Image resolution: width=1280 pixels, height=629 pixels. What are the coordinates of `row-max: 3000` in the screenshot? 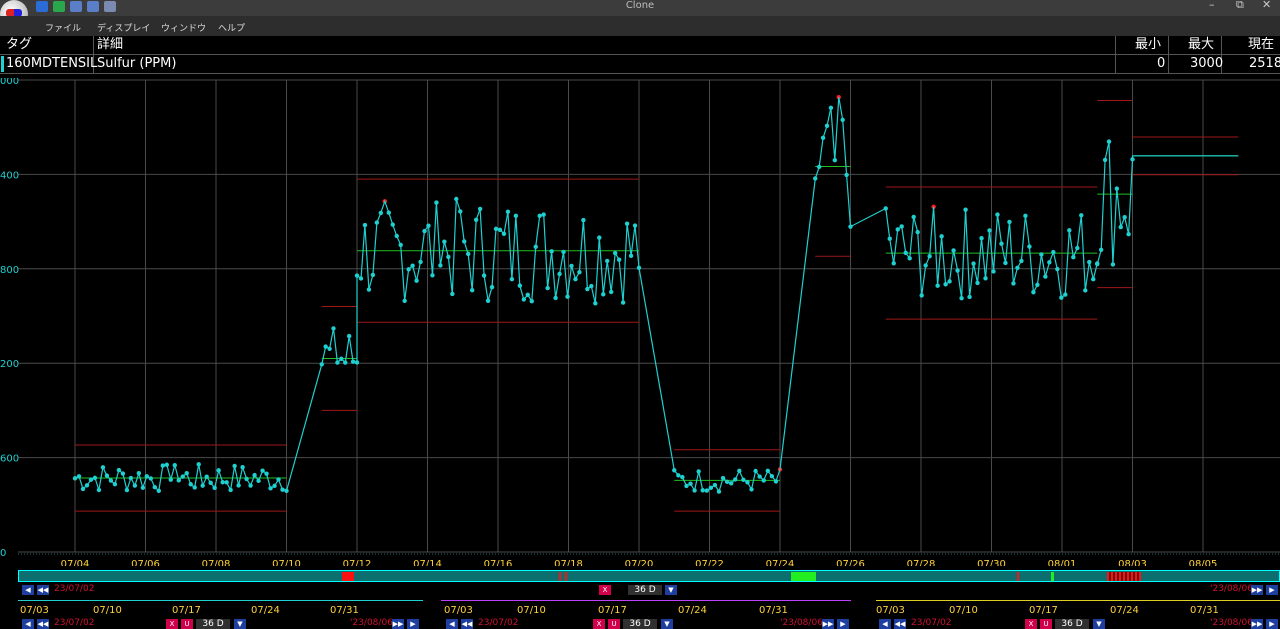 It's located at (1207, 63).